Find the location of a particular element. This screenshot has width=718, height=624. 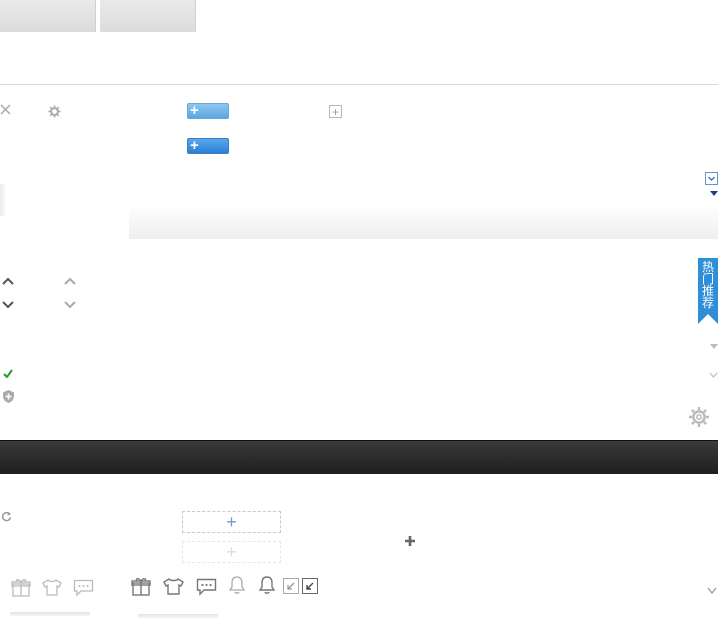

chevron-down-light-icon is located at coordinates (70, 305).